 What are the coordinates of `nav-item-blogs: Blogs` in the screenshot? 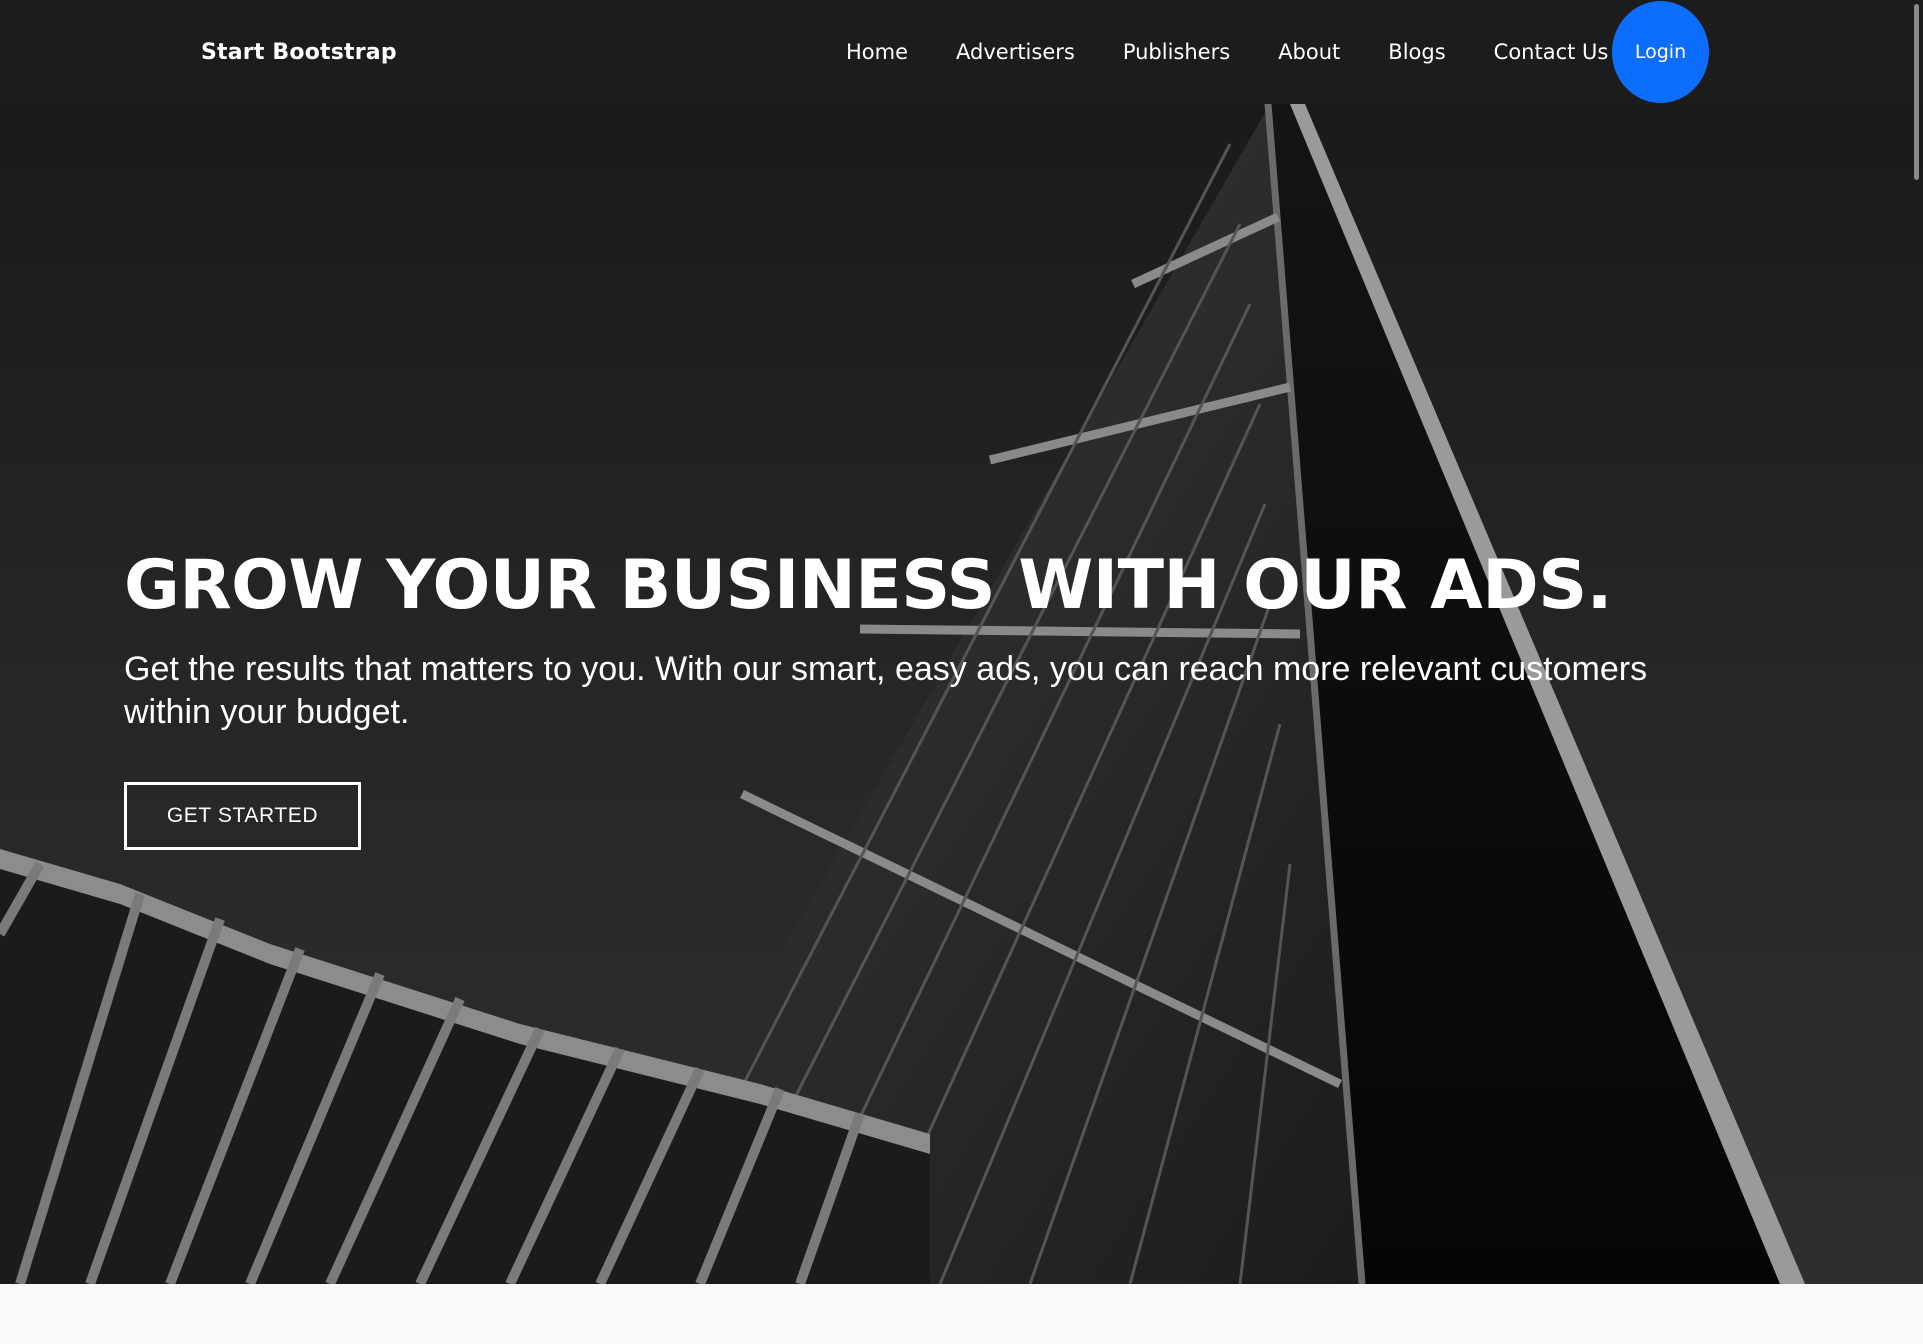 It's located at (1416, 52).